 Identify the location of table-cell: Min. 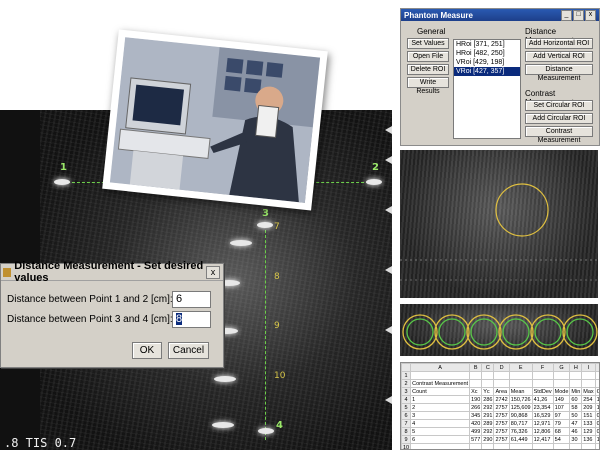
(576, 391).